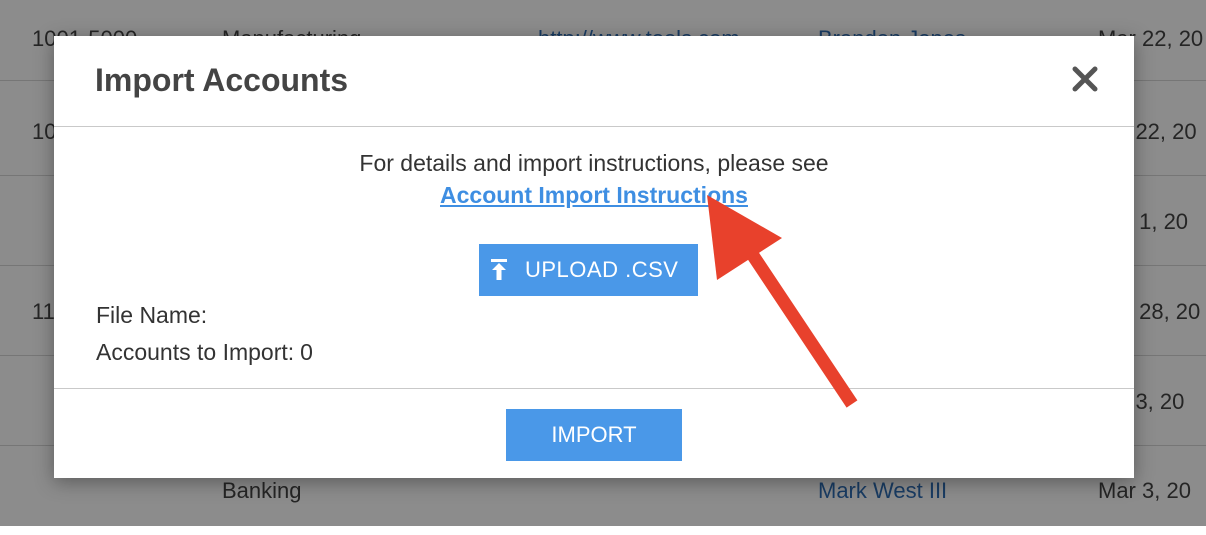 The image size is (1206, 535). I want to click on accounts-to-import-label: Accounts to Import:, so click(195, 352).